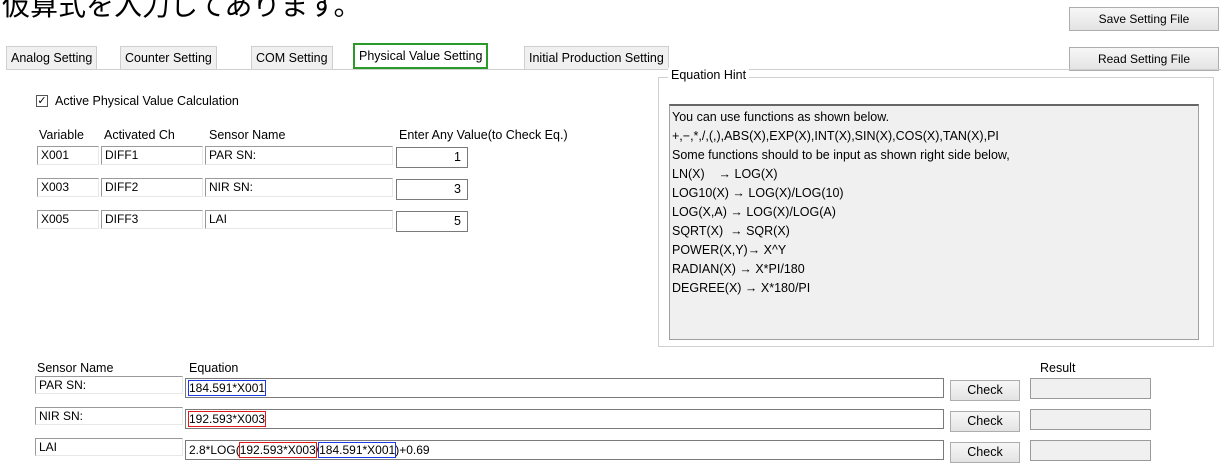 This screenshot has width=1227, height=463. I want to click on activated-ch-field: DIFF3, so click(152, 219).